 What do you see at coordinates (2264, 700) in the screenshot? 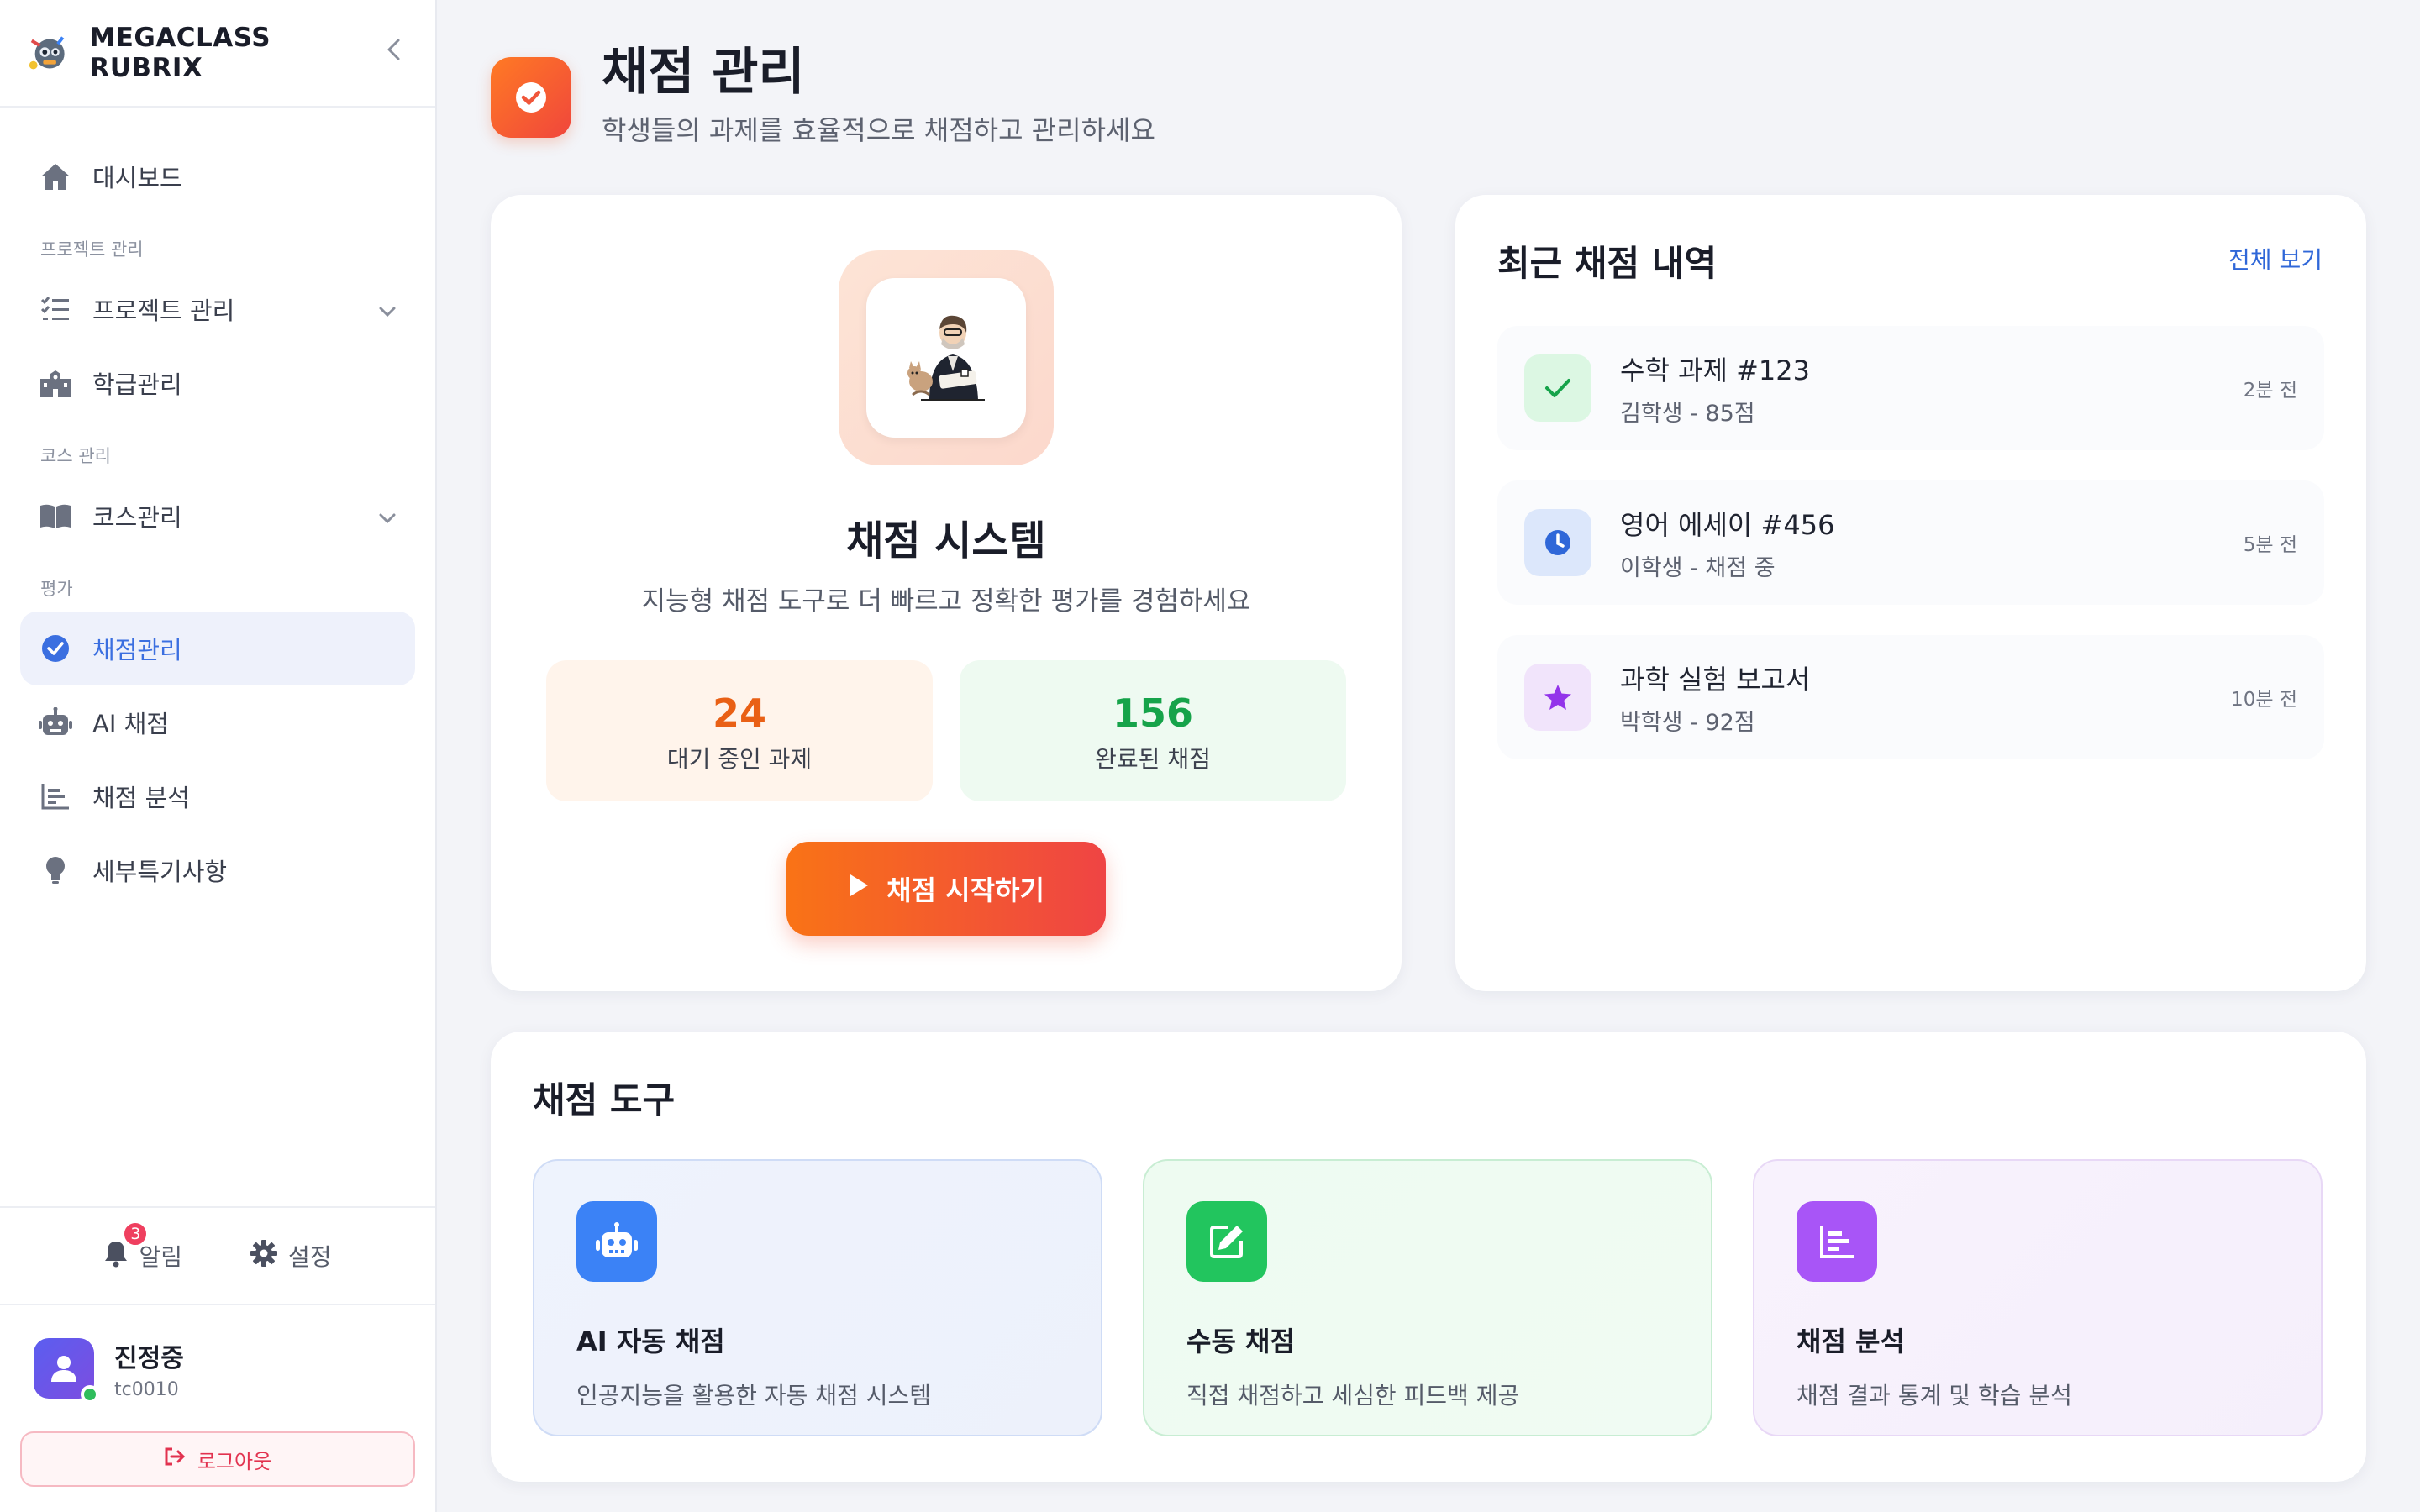
I see `recent-item-time: 10분 전` at bounding box center [2264, 700].